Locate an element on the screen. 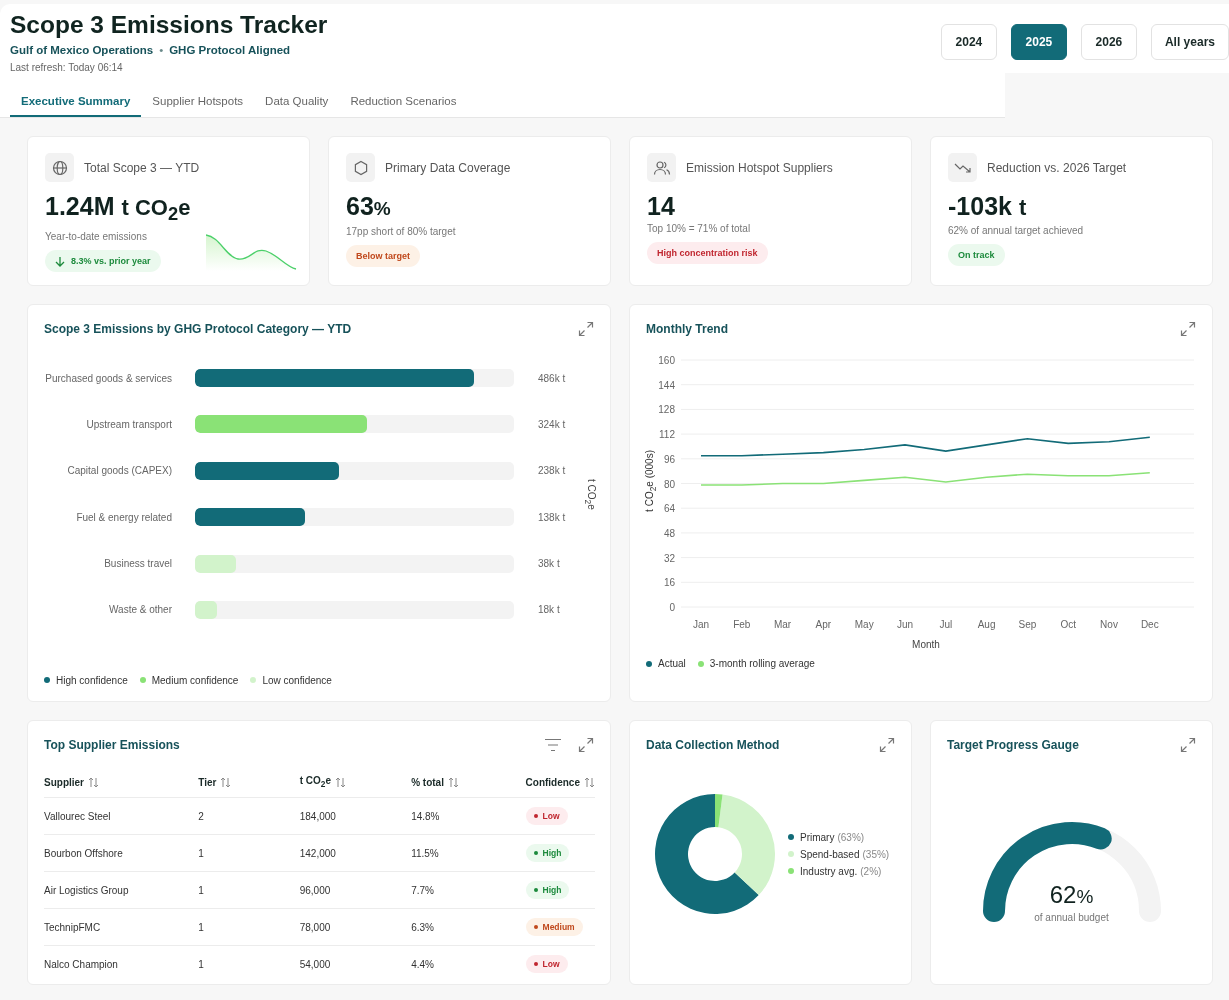 The image size is (1229, 1000). x-tick-label: Nov is located at coordinates (1109, 624).